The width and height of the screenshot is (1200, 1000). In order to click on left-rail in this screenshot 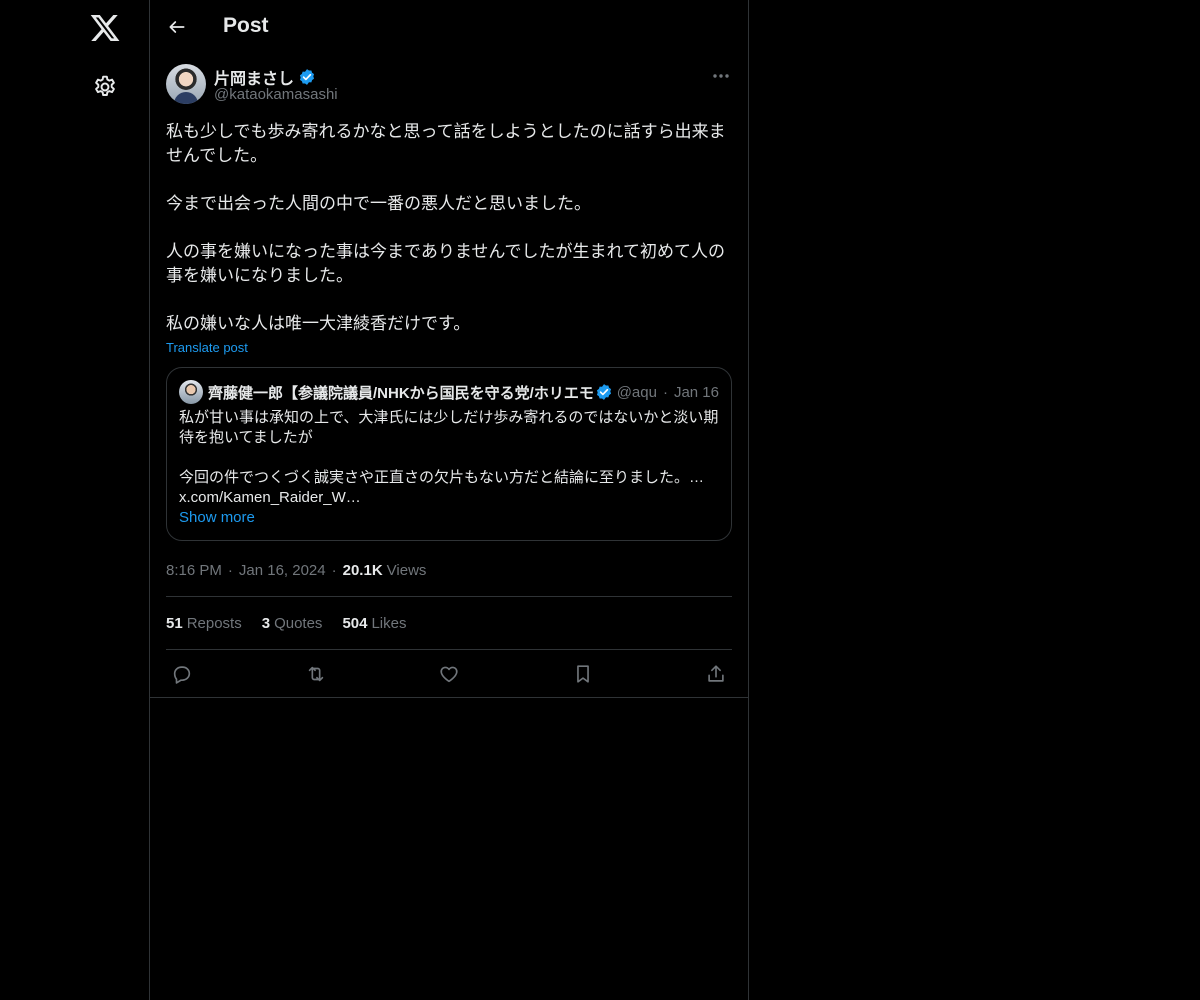, I will do `click(75, 500)`.